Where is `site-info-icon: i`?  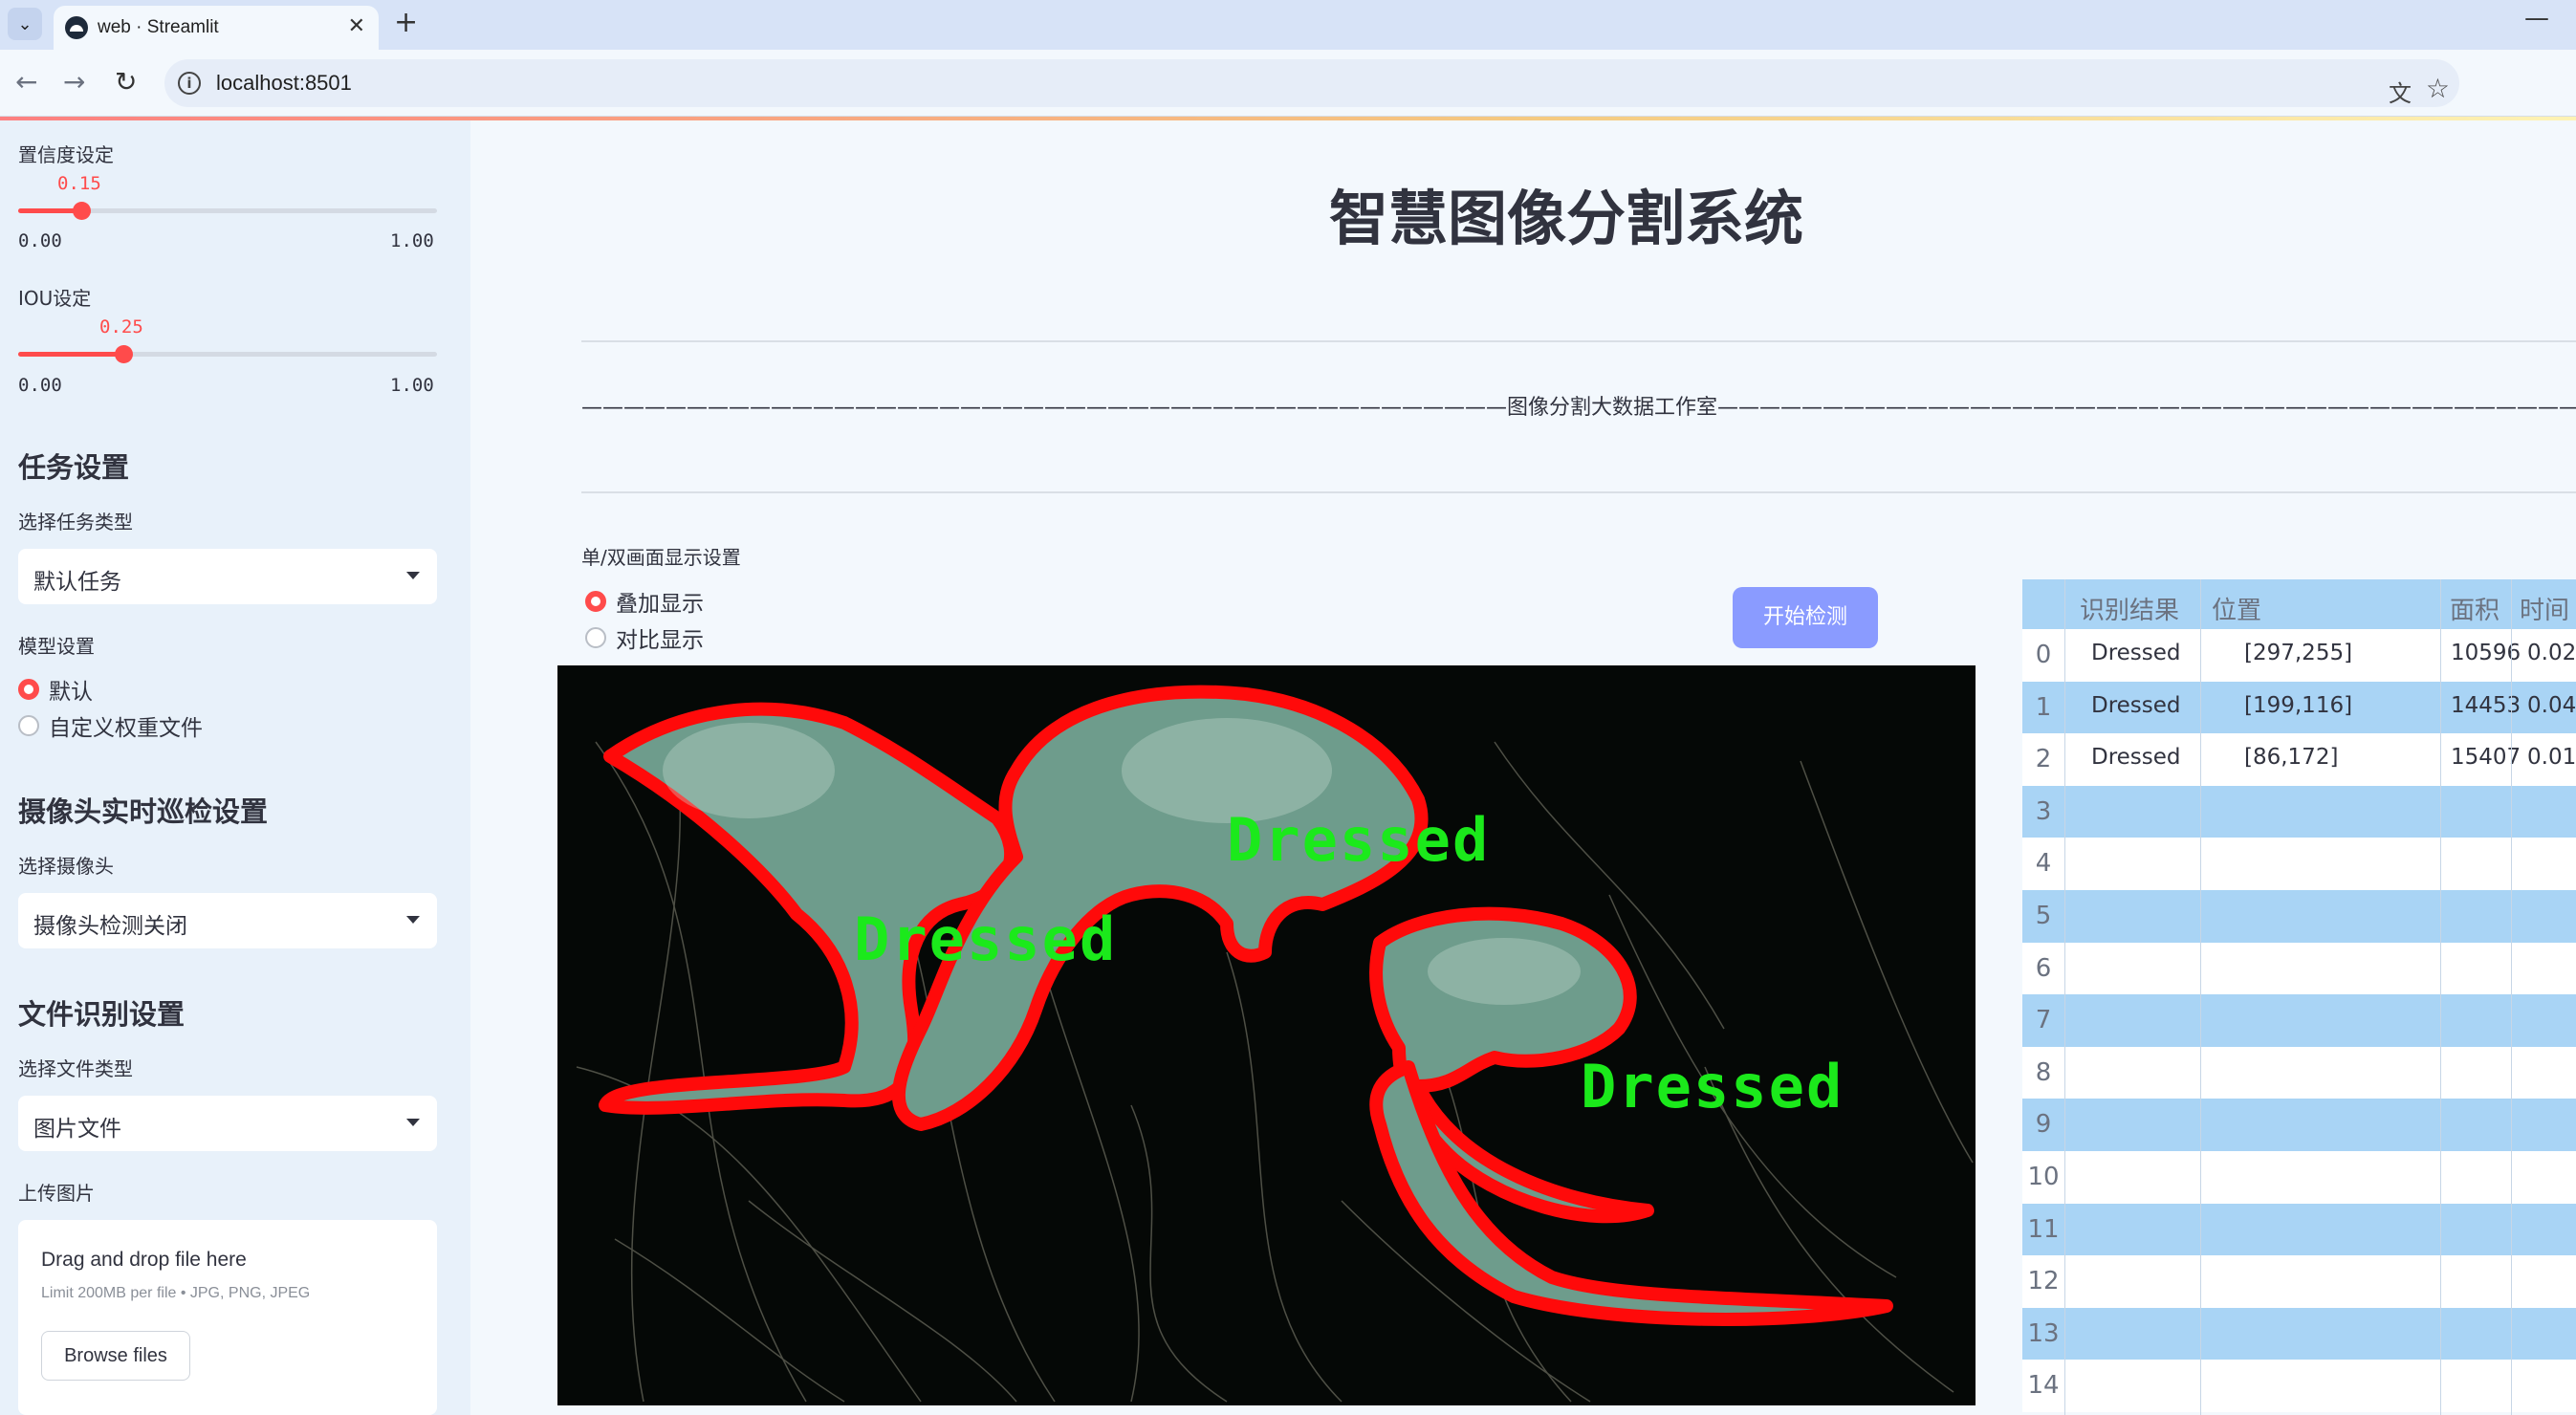
site-info-icon: i is located at coordinates (189, 83).